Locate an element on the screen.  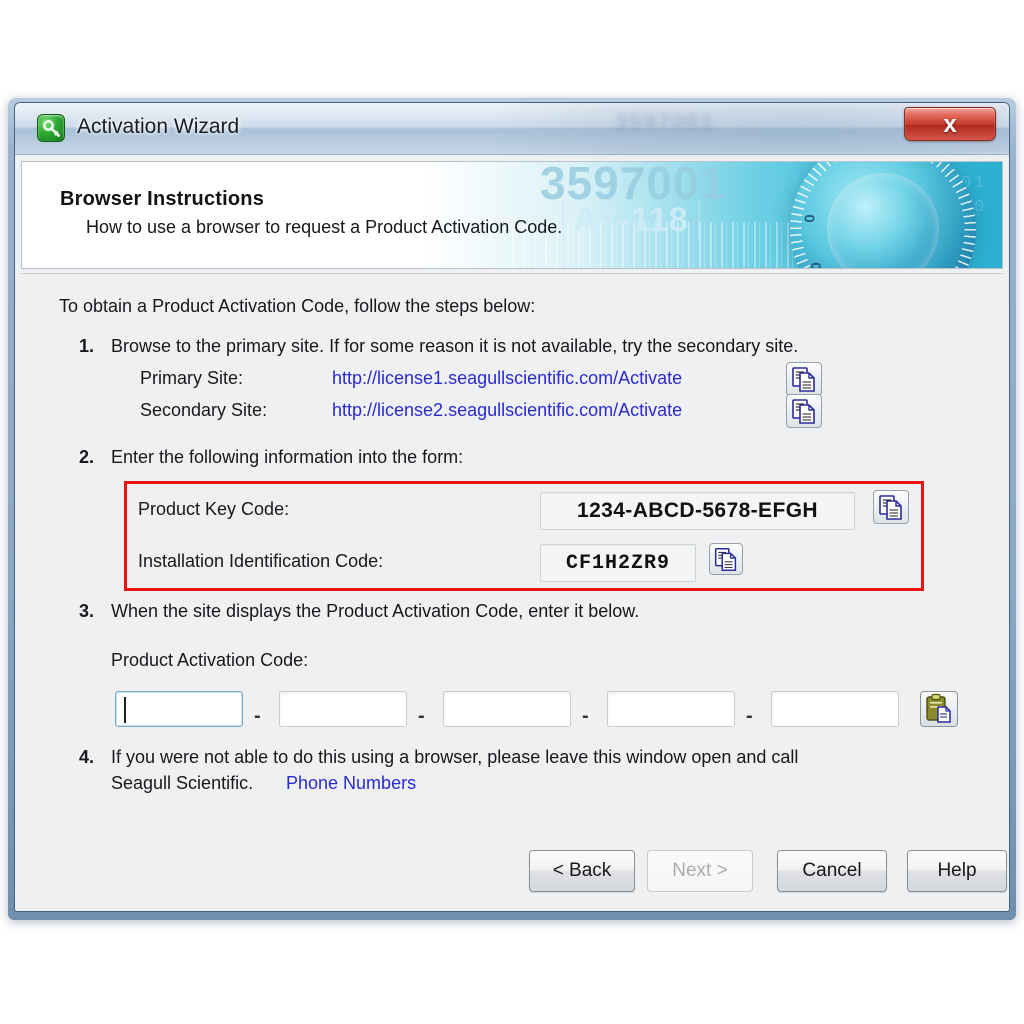
product-key-code-label: Product Key Code: is located at coordinates (214, 509).